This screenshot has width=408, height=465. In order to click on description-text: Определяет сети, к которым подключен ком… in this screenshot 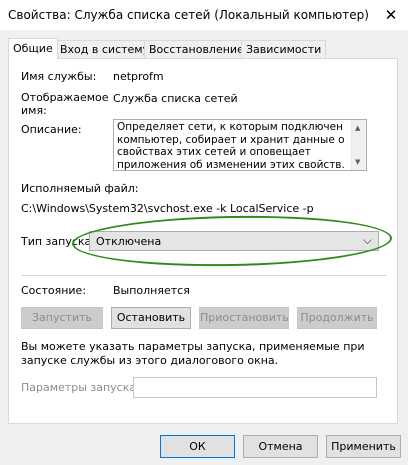, I will do `click(231, 146)`.